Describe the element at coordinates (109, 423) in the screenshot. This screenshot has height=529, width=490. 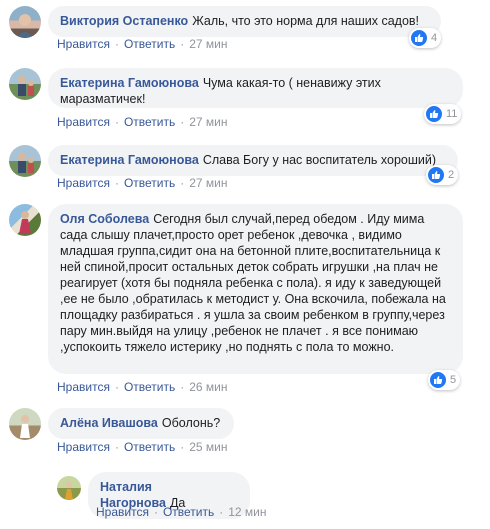
I see `comment-author: Алёна Ивашова` at that location.